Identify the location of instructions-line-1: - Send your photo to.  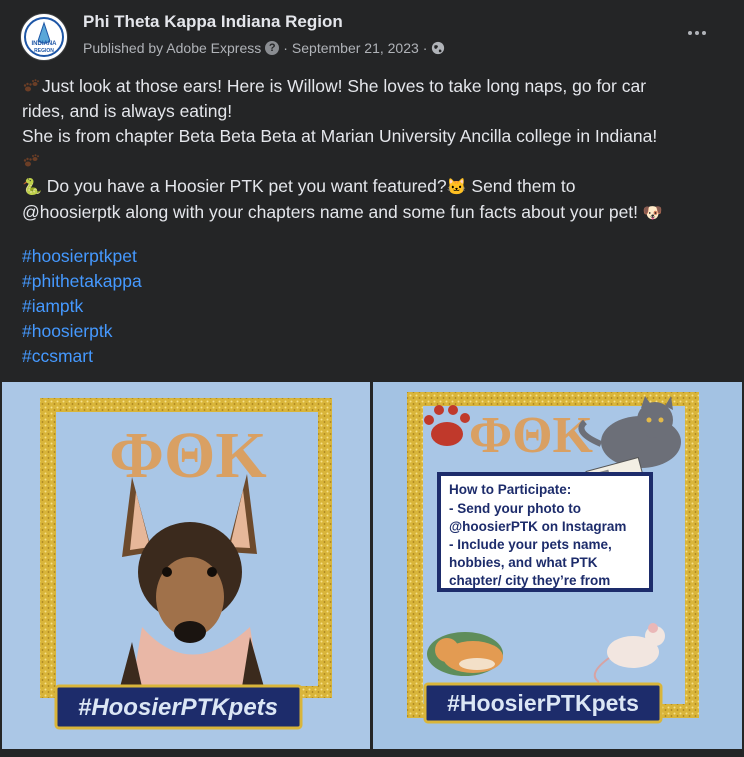
(515, 508).